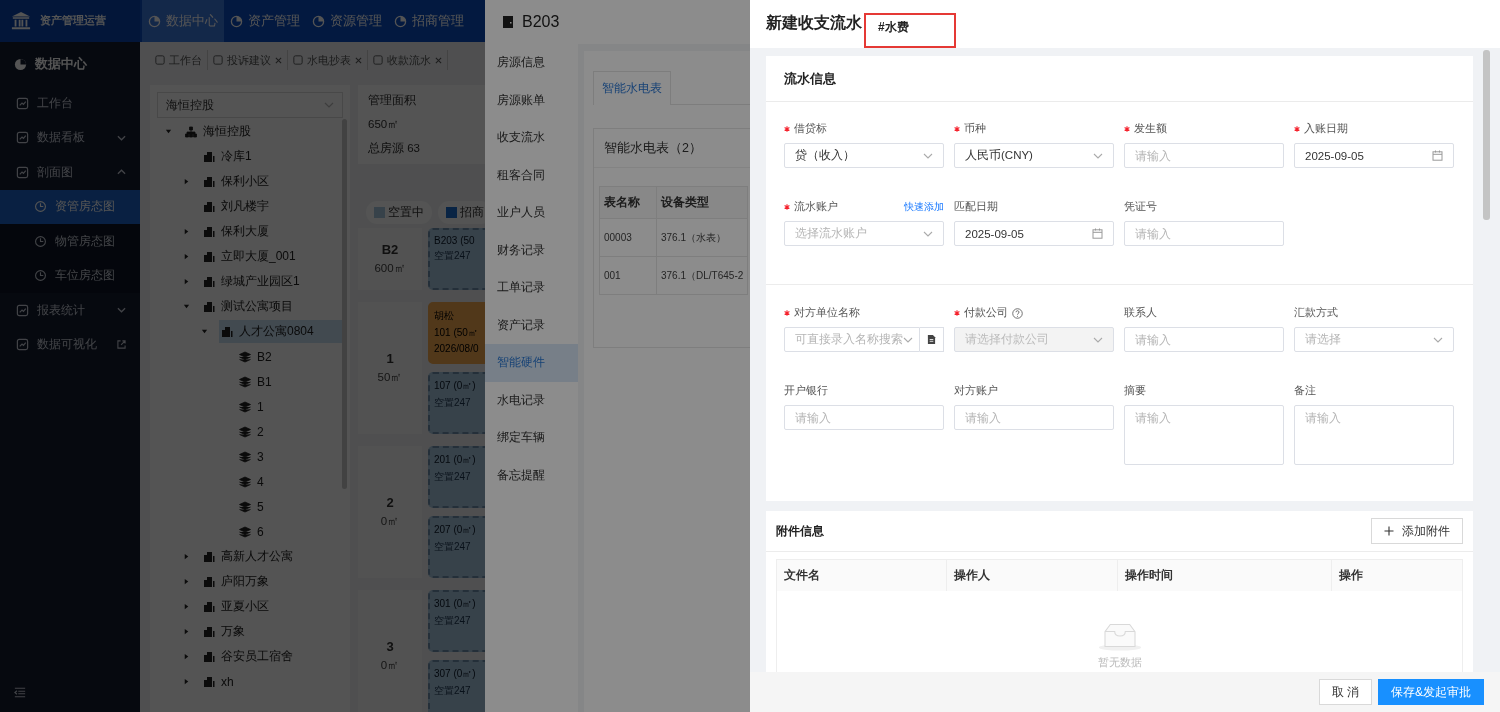 This screenshot has width=1500, height=712. What do you see at coordinates (862, 575) in the screenshot?
I see `column-header: 文件名` at bounding box center [862, 575].